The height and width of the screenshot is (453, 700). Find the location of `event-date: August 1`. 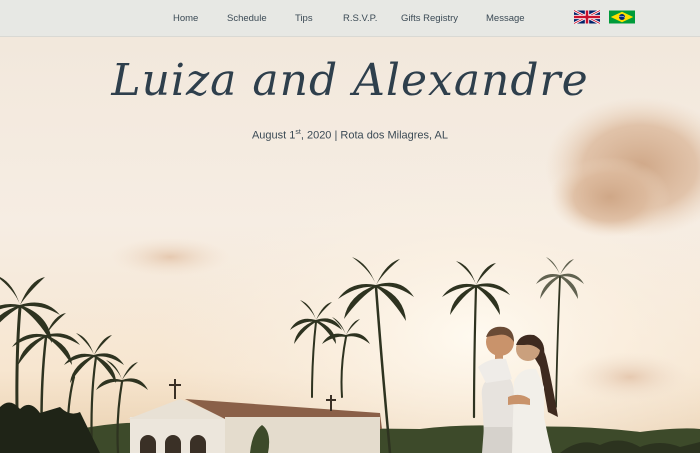

event-date: August 1 is located at coordinates (273, 135).